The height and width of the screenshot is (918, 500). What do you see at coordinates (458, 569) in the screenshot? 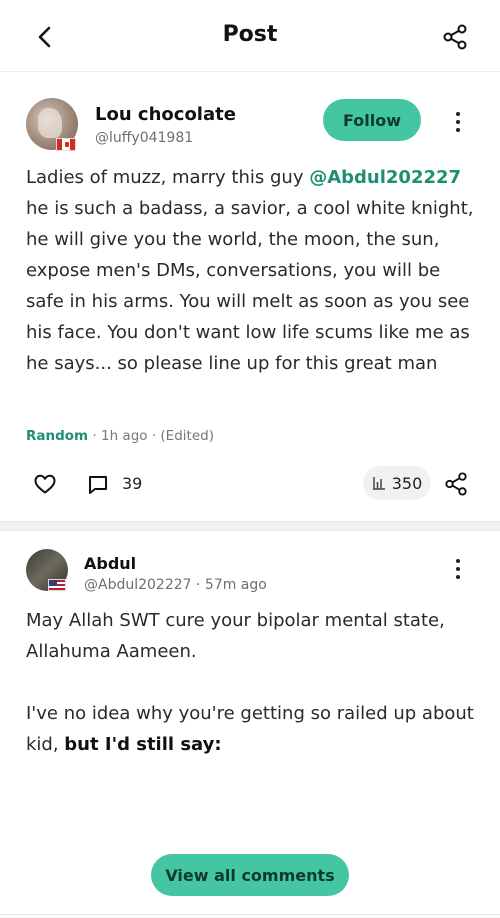
I see `comment-more-options-button` at bounding box center [458, 569].